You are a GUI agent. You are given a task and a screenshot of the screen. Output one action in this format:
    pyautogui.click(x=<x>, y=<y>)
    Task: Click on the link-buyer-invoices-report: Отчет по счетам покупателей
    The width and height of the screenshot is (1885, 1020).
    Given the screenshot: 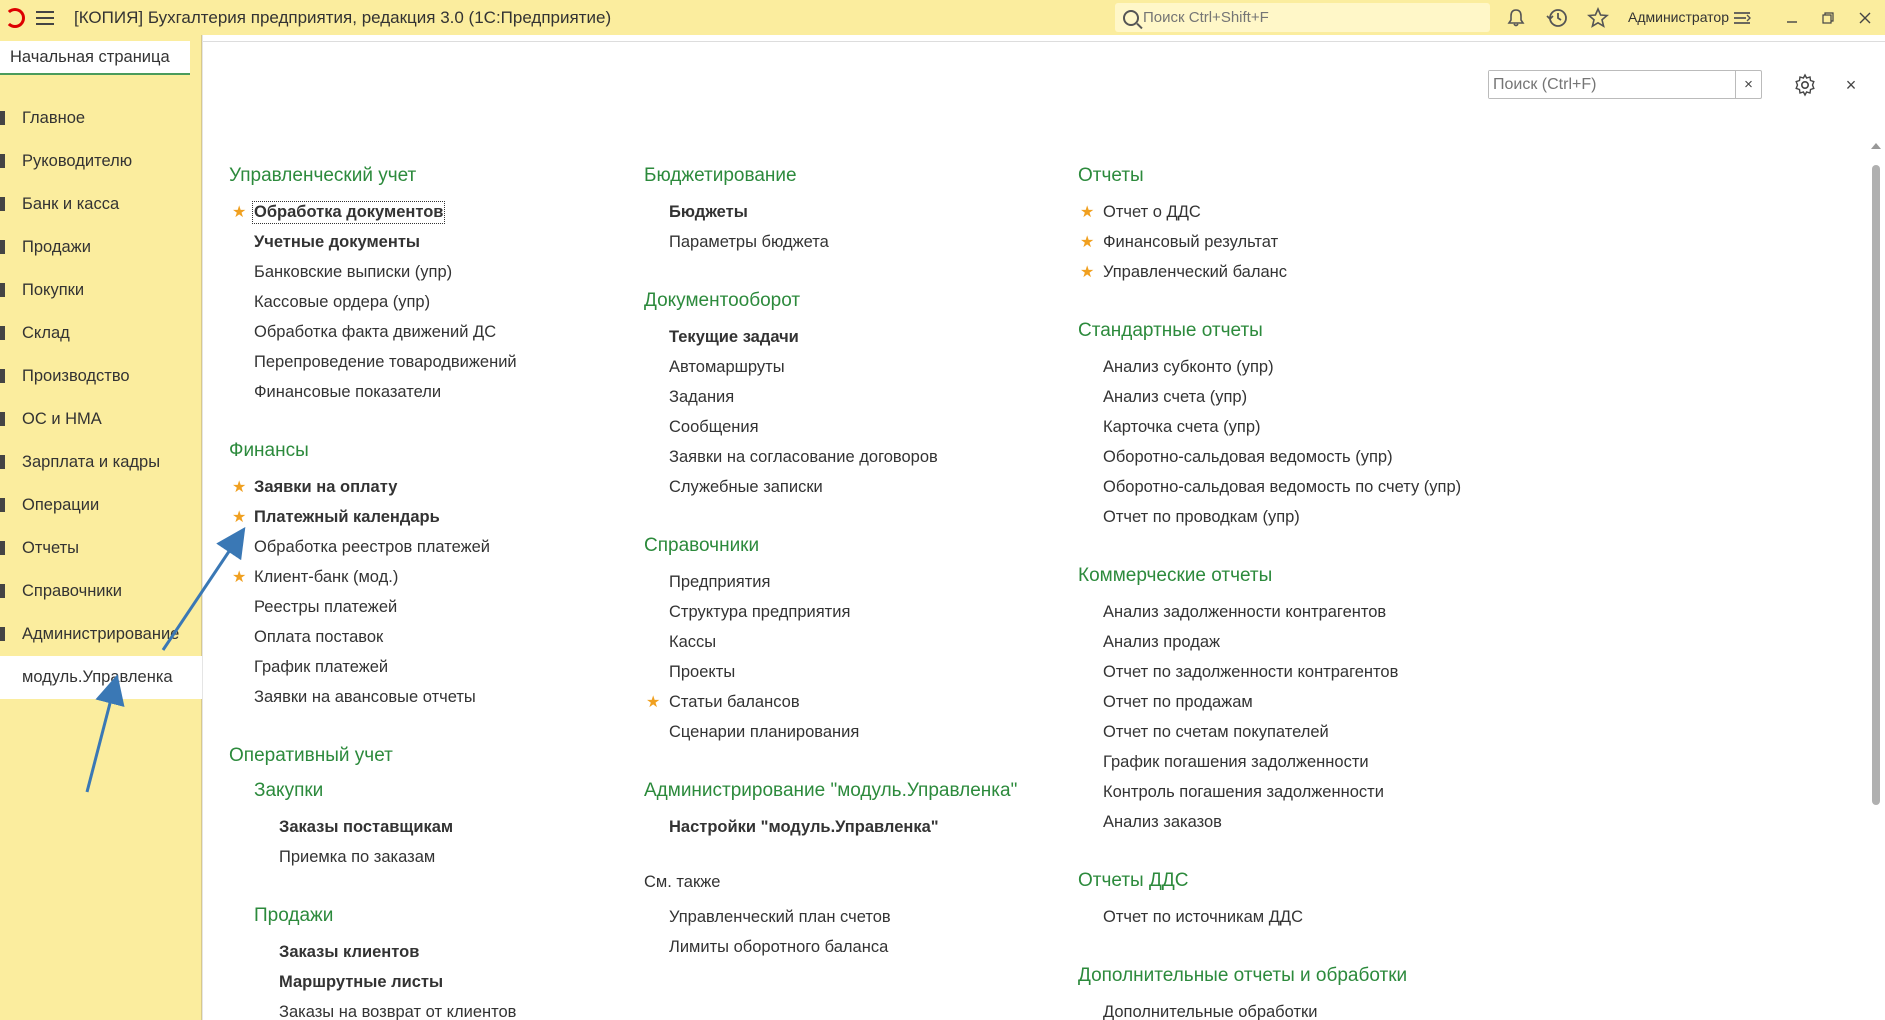 What is the action you would take?
    pyautogui.click(x=1216, y=732)
    